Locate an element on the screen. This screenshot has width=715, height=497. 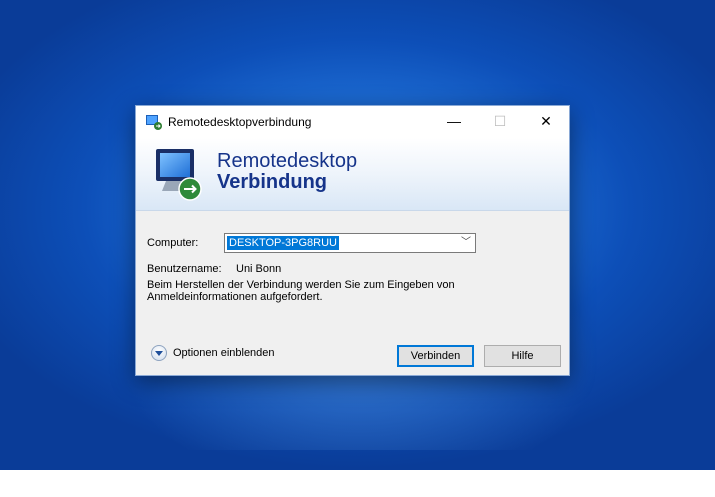
computer-combobox: DESKTOP-3PG8RUU ﹀ is located at coordinates (350, 243).